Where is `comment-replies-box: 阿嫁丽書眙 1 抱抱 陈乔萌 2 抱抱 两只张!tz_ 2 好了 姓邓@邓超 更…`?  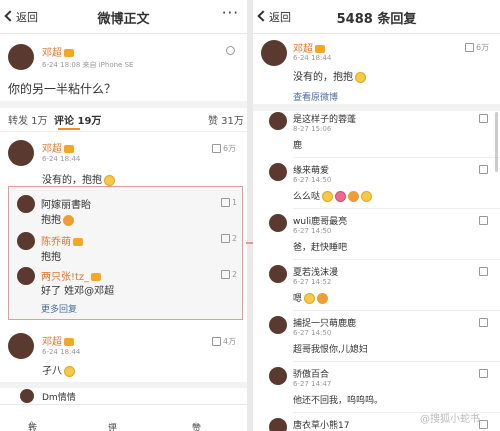 comment-replies-box: 阿嫁丽書眙 1 抱抱 陈乔萌 2 抱抱 两只张!tz_ 2 好了 姓邓@邓超 更… is located at coordinates (125, 253).